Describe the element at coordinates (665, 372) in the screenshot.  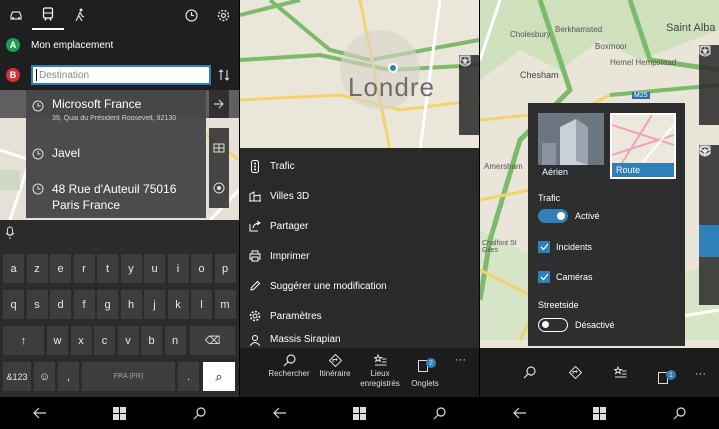
I see `appbar-tabs: 1` at that location.